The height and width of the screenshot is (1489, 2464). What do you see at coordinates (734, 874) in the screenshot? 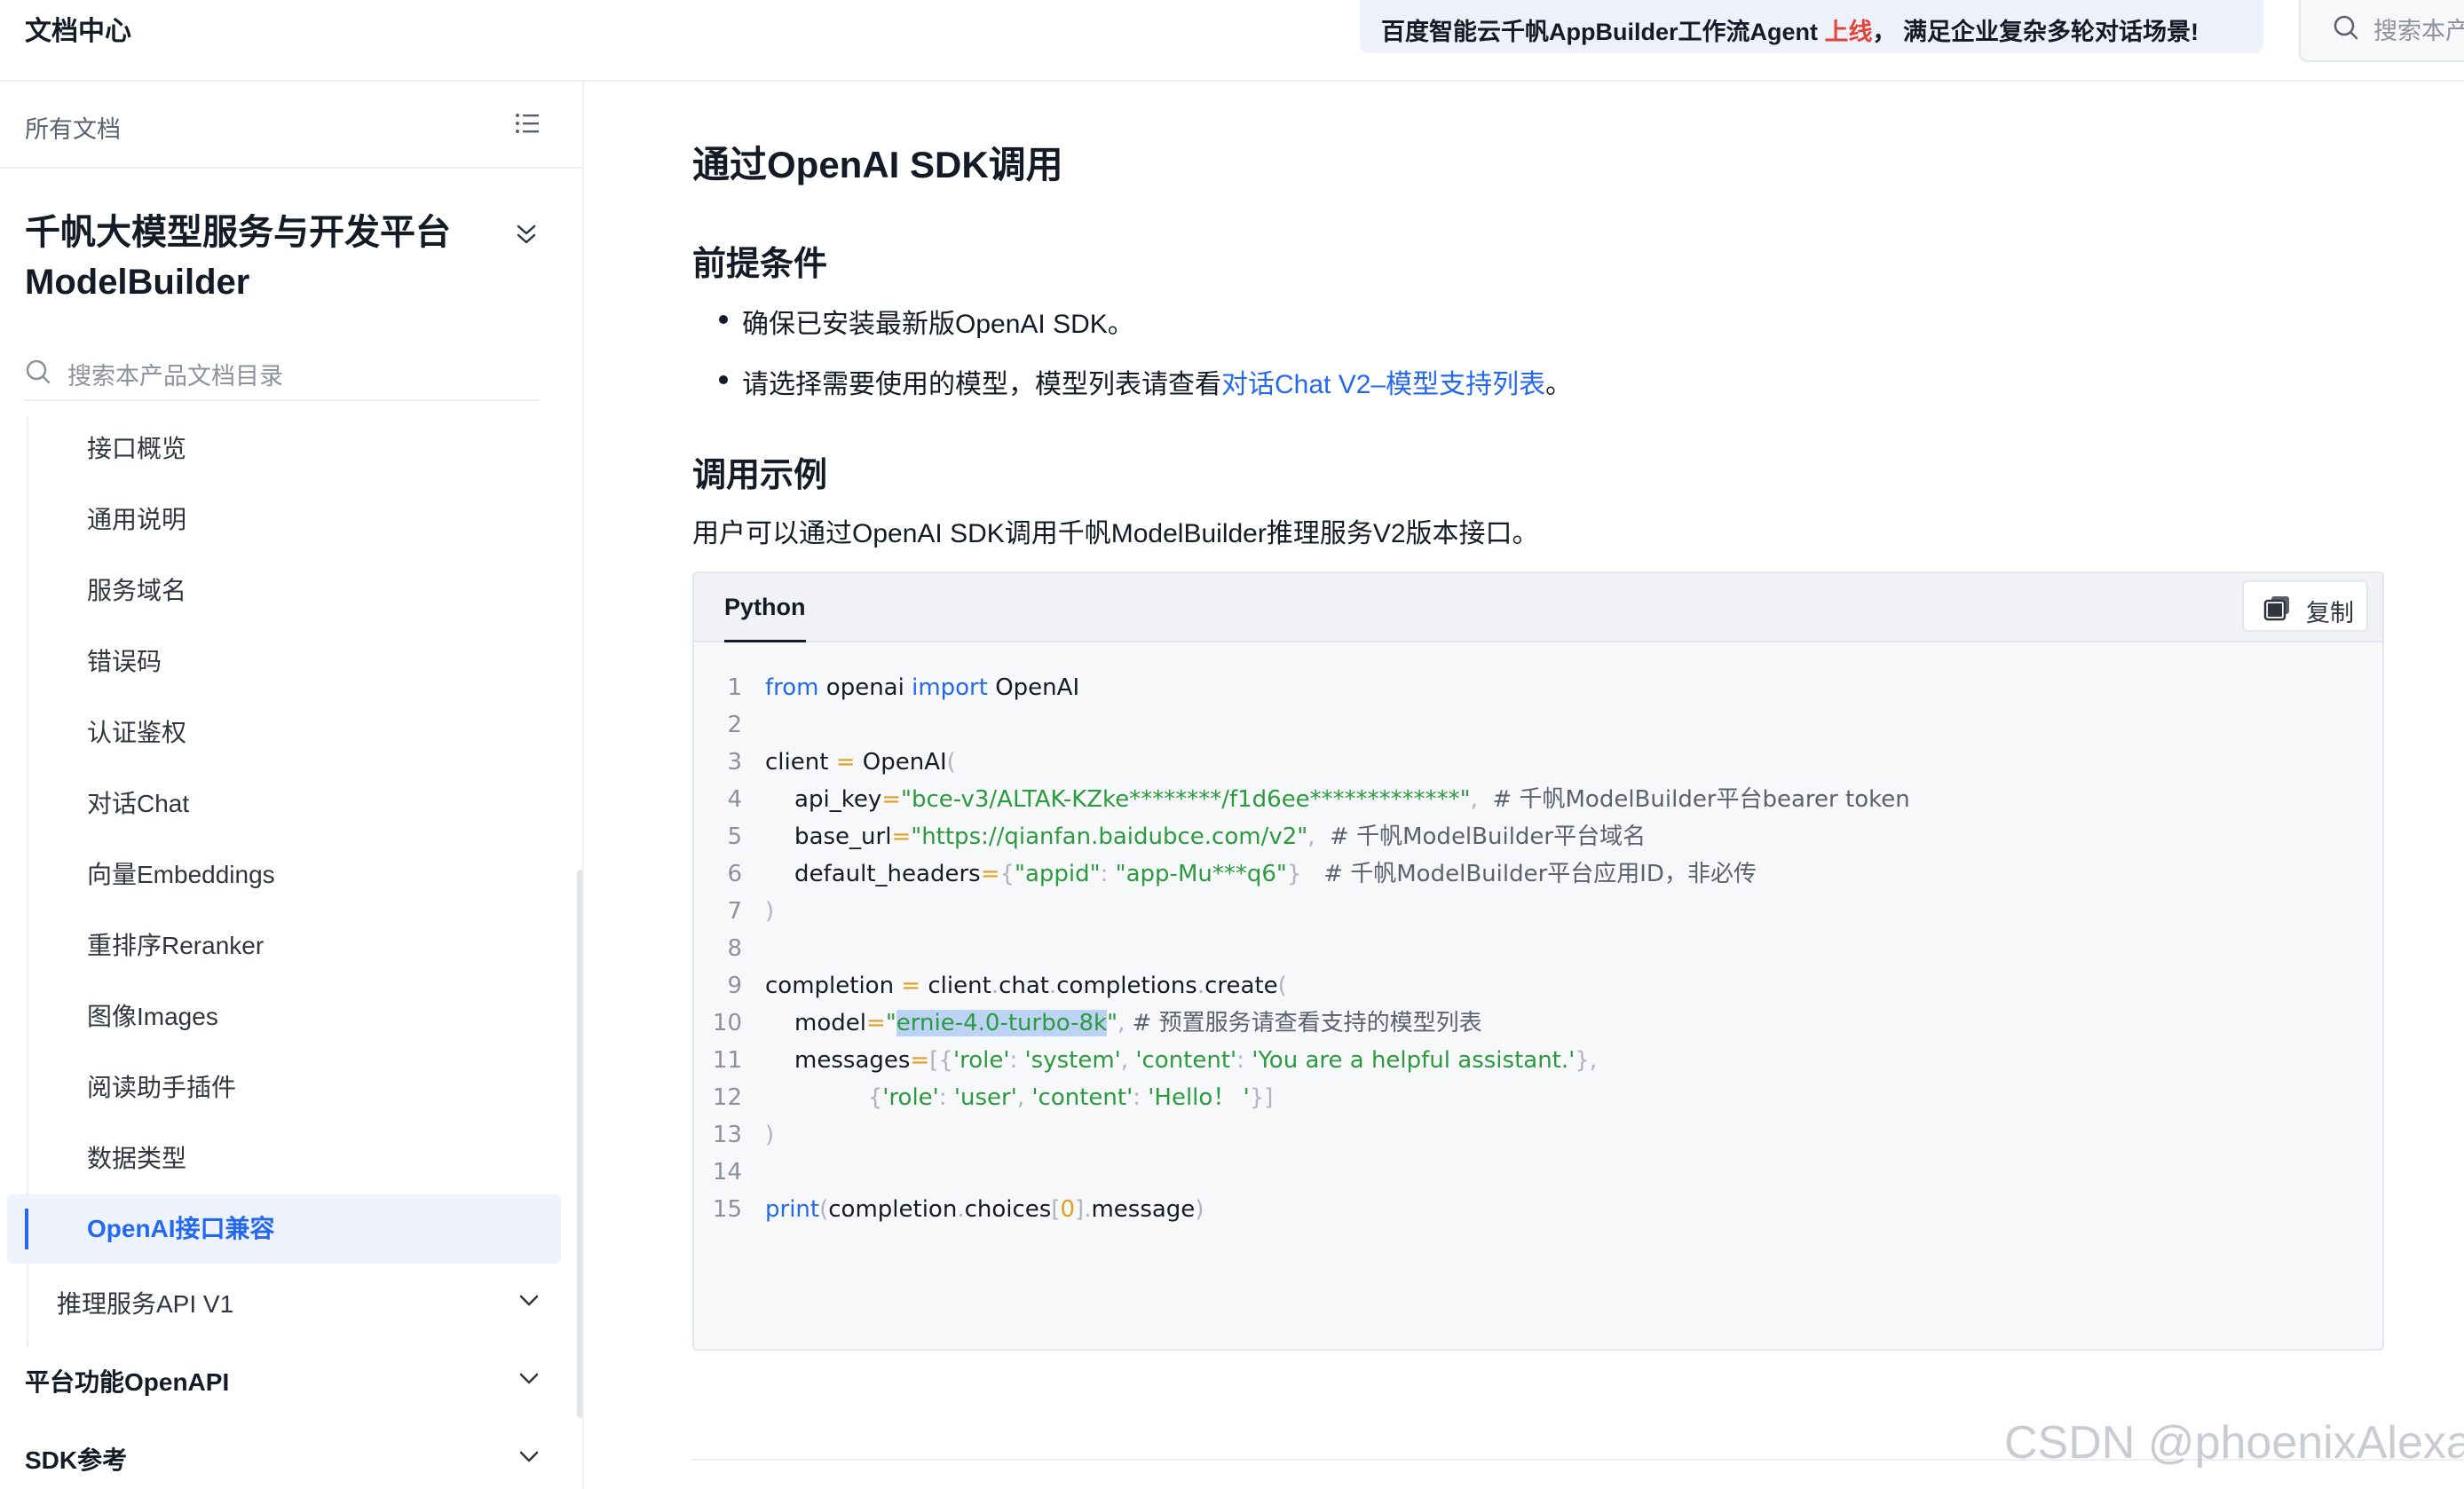
I see `line-number: 6` at bounding box center [734, 874].